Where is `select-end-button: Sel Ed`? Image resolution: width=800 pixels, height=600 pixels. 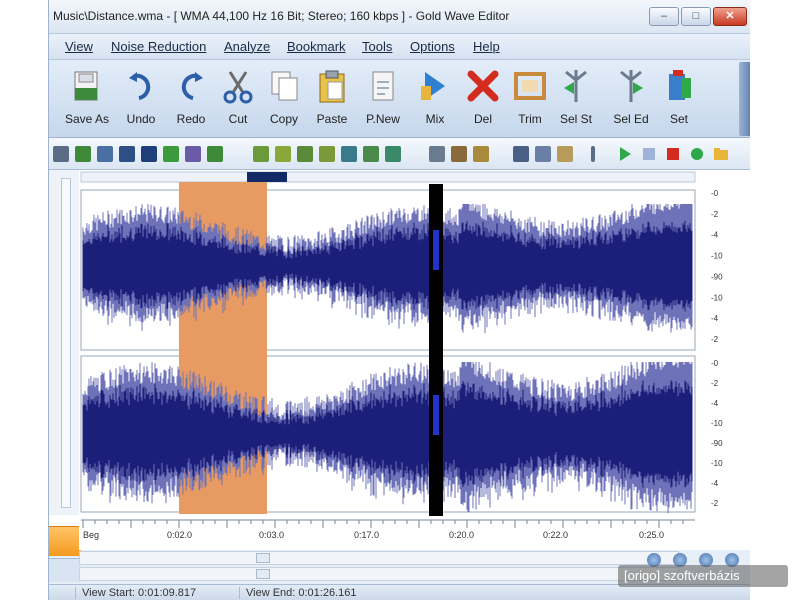
select-end-button: Sel Ed is located at coordinates (631, 101).